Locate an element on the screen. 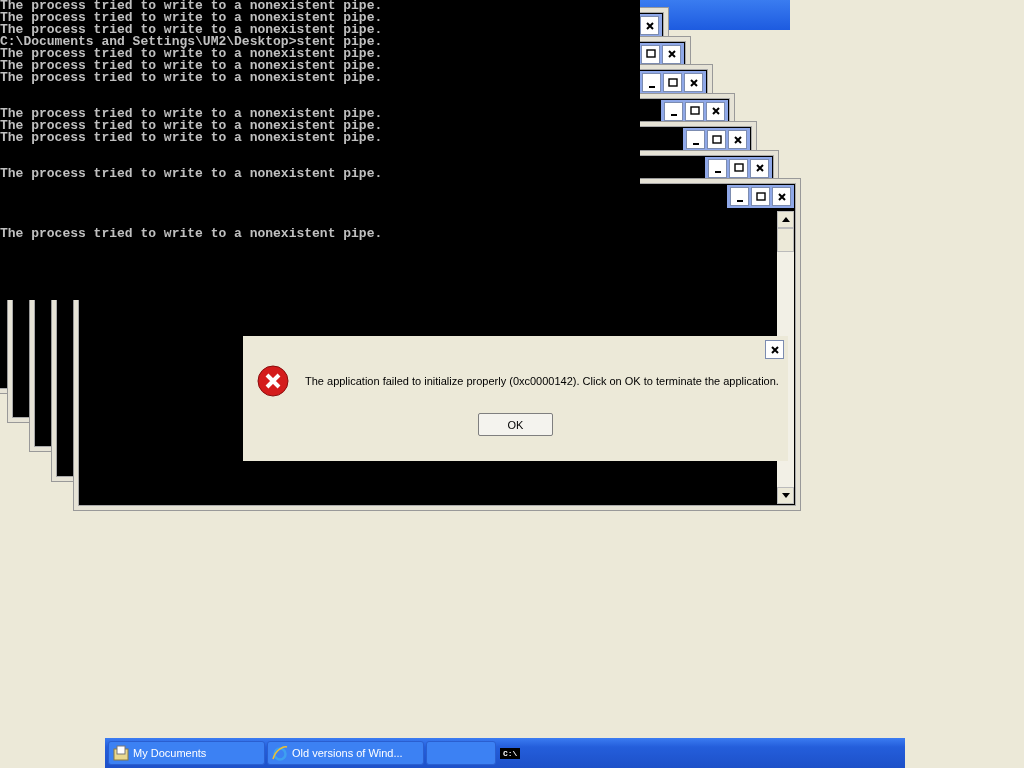  down-arrow-icon is located at coordinates (785, 495).